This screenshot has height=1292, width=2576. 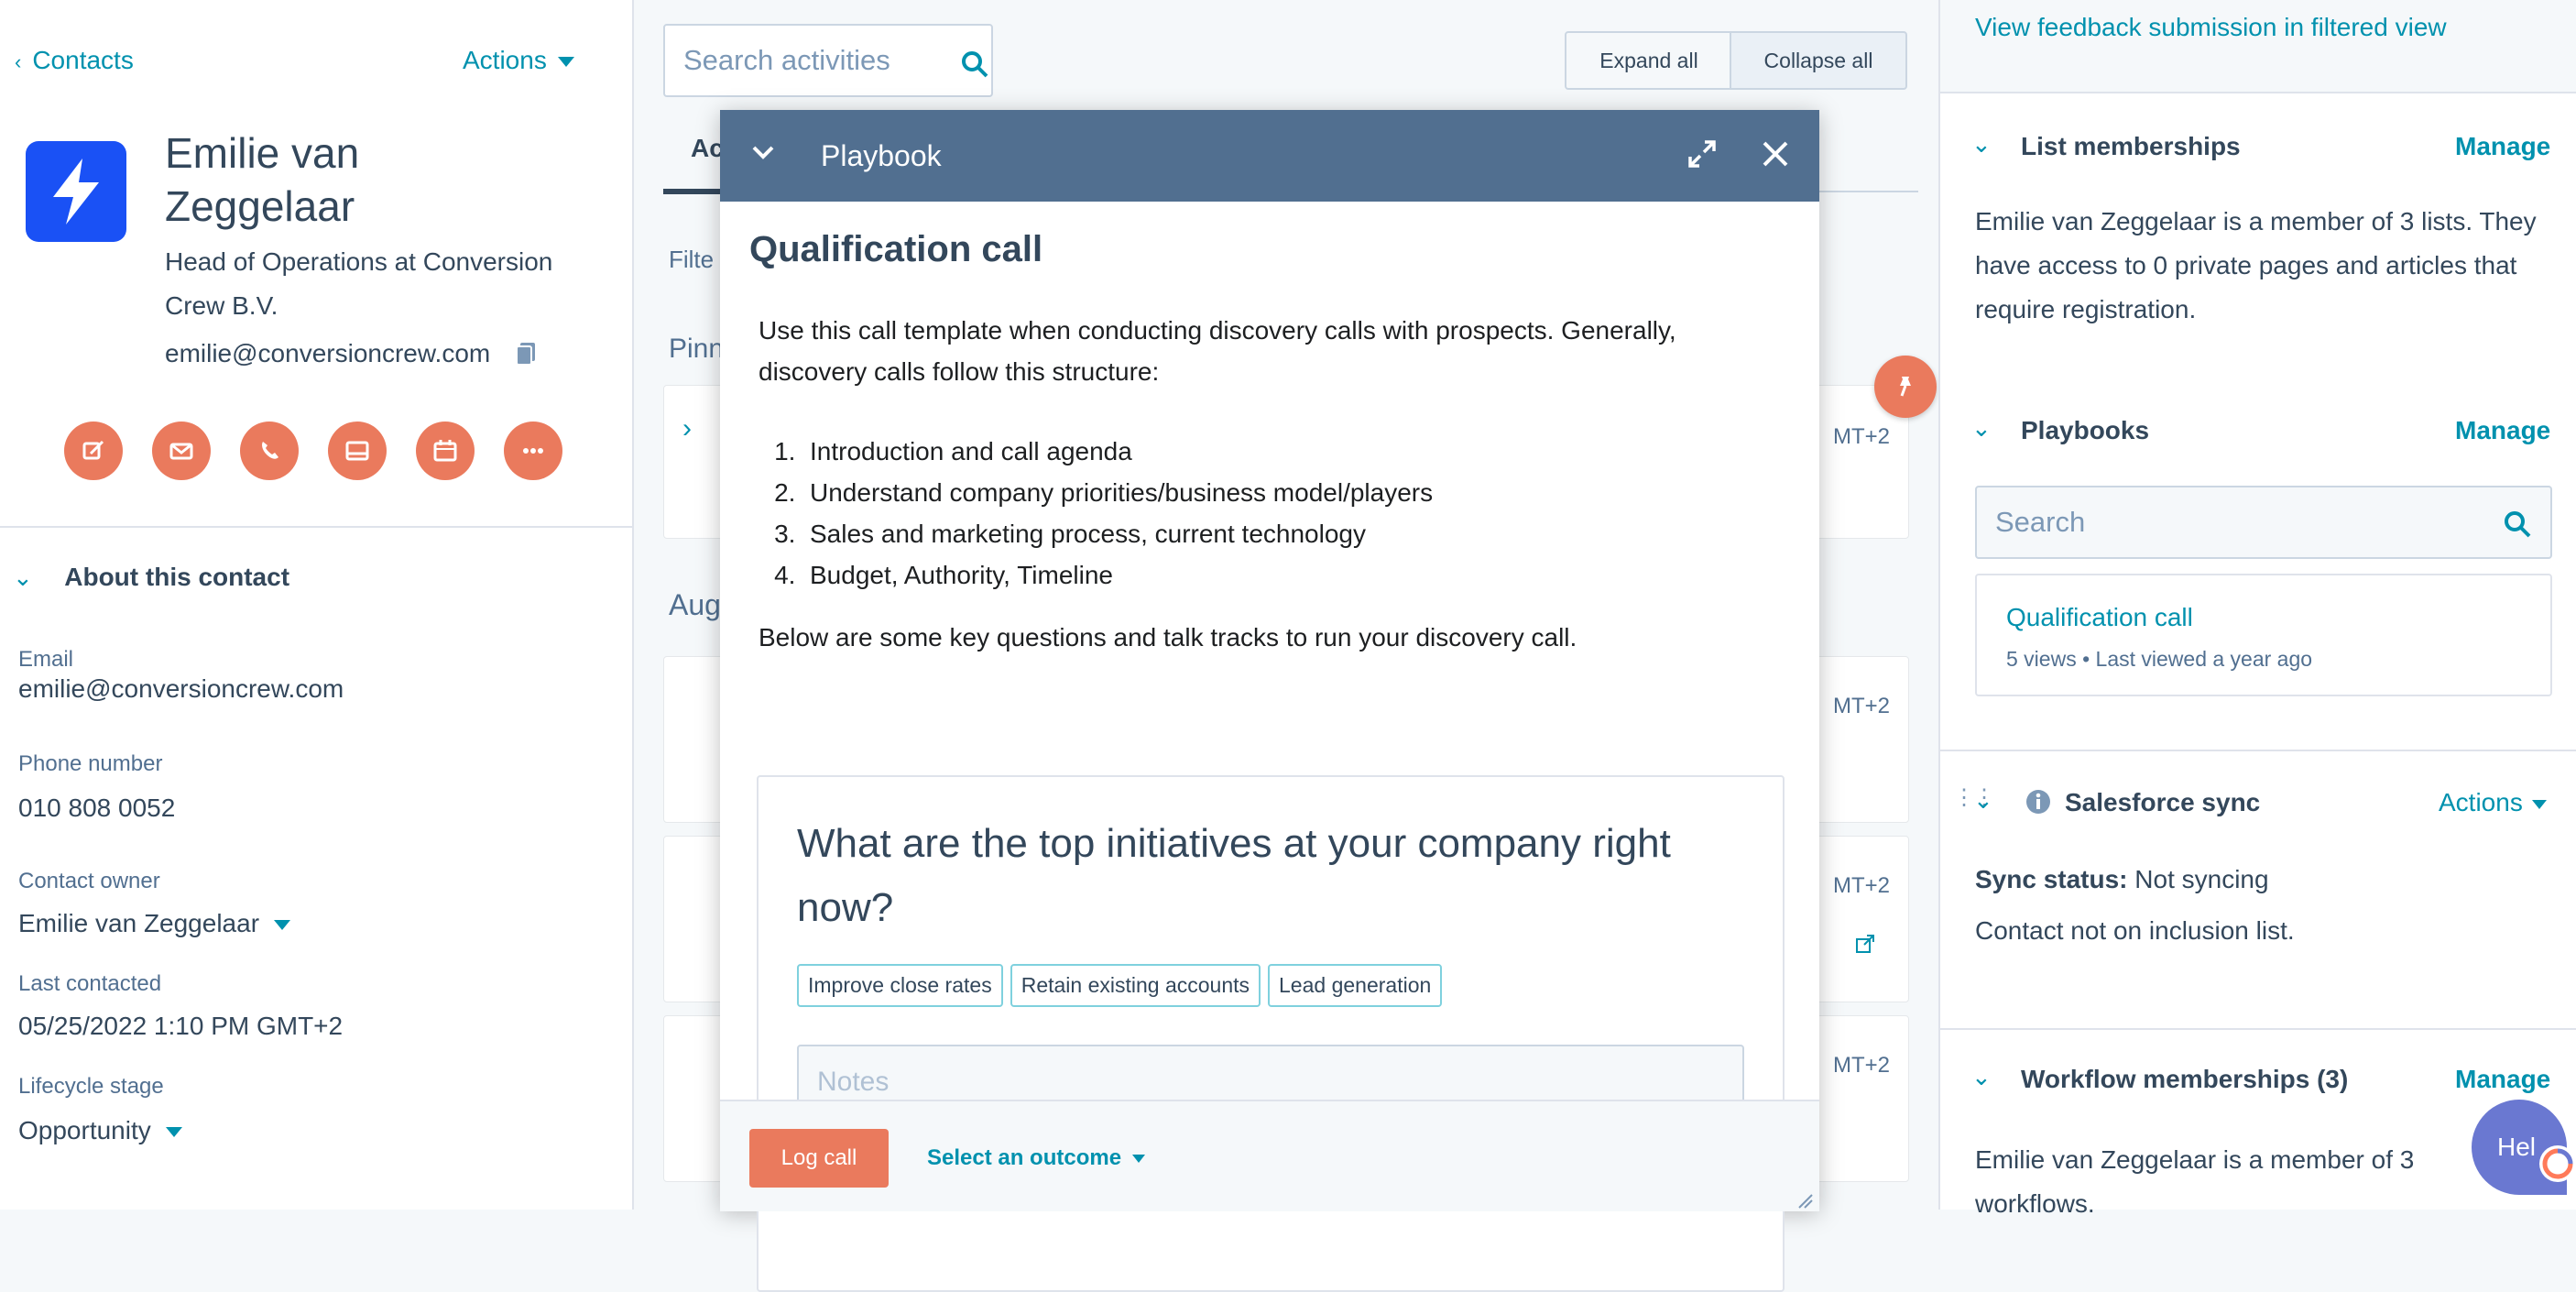 I want to click on log-activity-button, so click(x=357, y=451).